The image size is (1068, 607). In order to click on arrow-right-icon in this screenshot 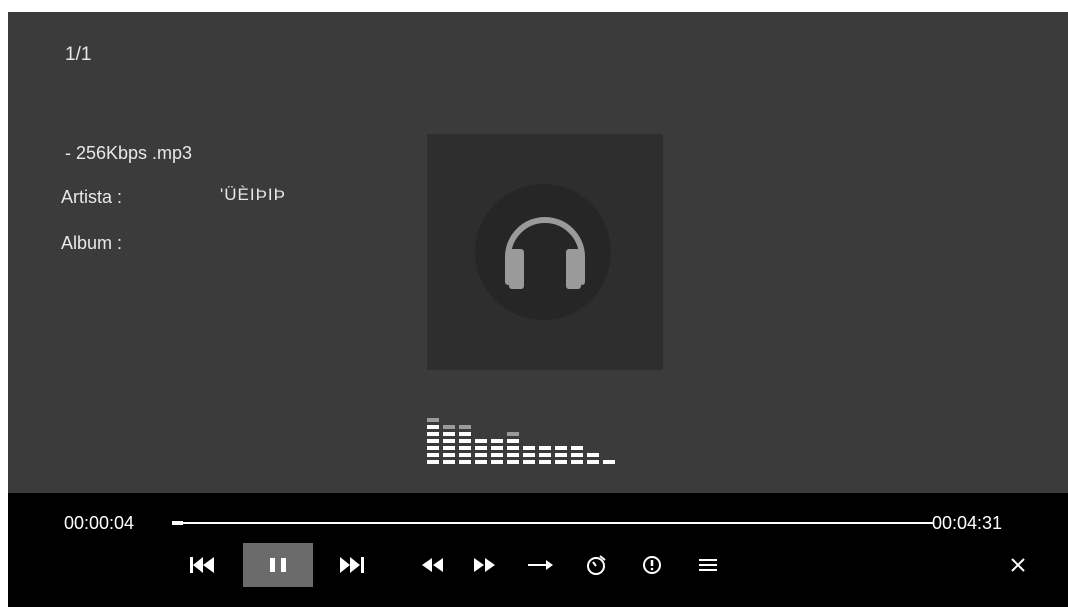, I will do `click(540, 565)`.